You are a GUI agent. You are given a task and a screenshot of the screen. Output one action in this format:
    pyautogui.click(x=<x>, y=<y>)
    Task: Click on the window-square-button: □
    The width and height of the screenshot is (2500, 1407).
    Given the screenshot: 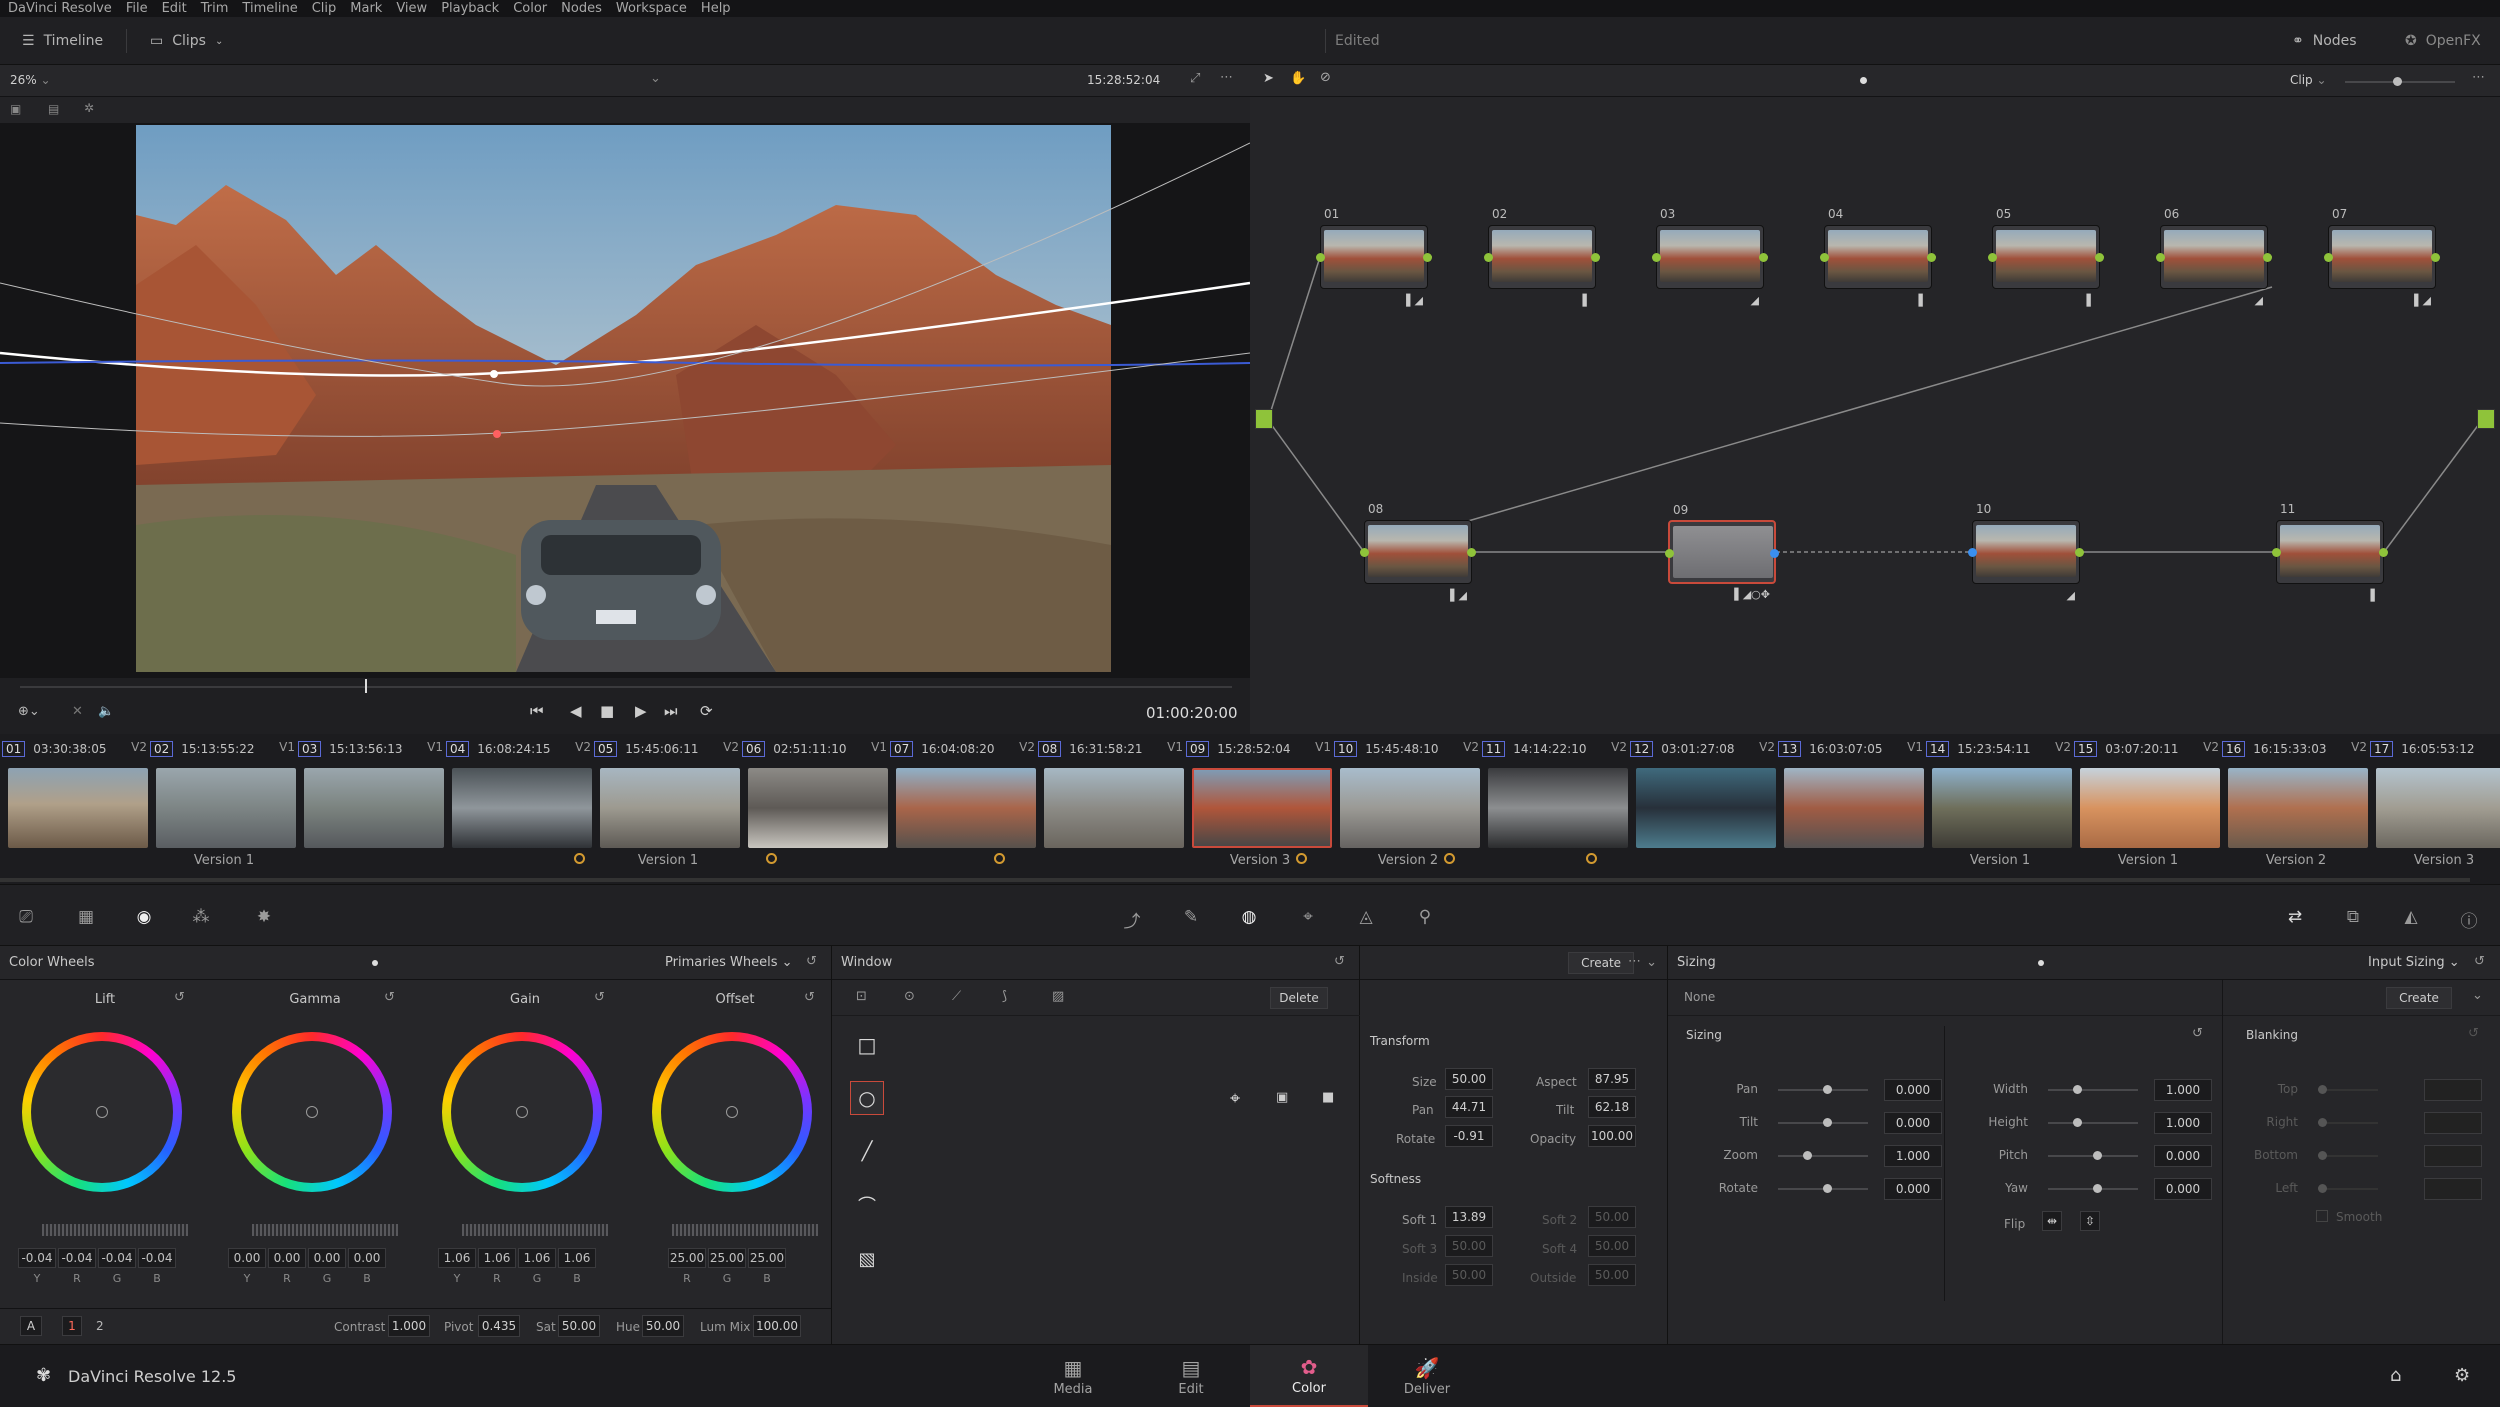 What is the action you would take?
    pyautogui.click(x=867, y=1045)
    